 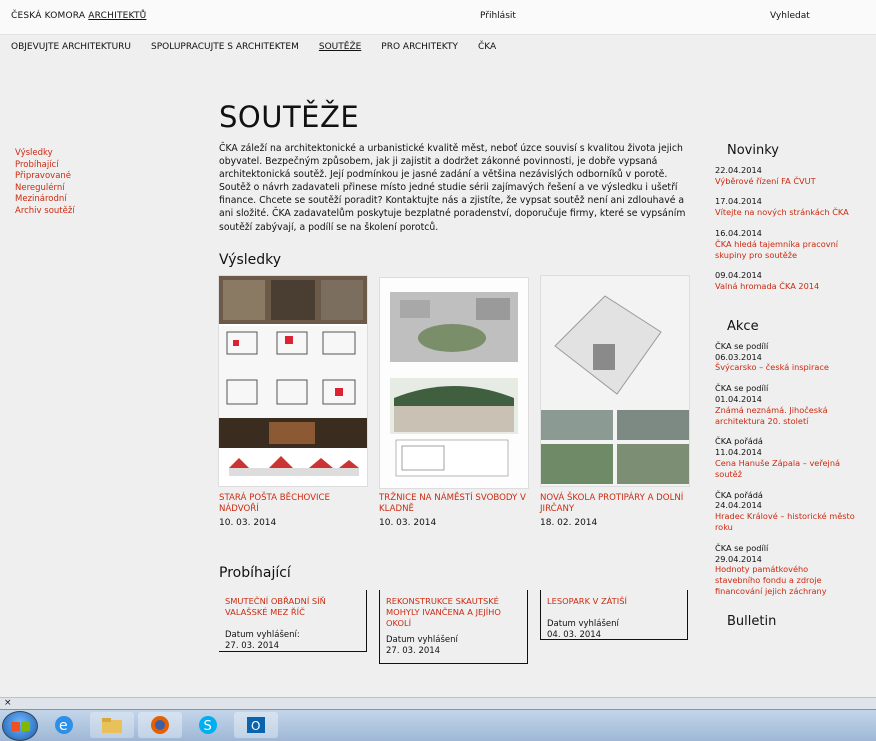 What do you see at coordinates (48, 16) in the screenshot?
I see `logo-text-part1: ČESKÁ KOMORA` at bounding box center [48, 16].